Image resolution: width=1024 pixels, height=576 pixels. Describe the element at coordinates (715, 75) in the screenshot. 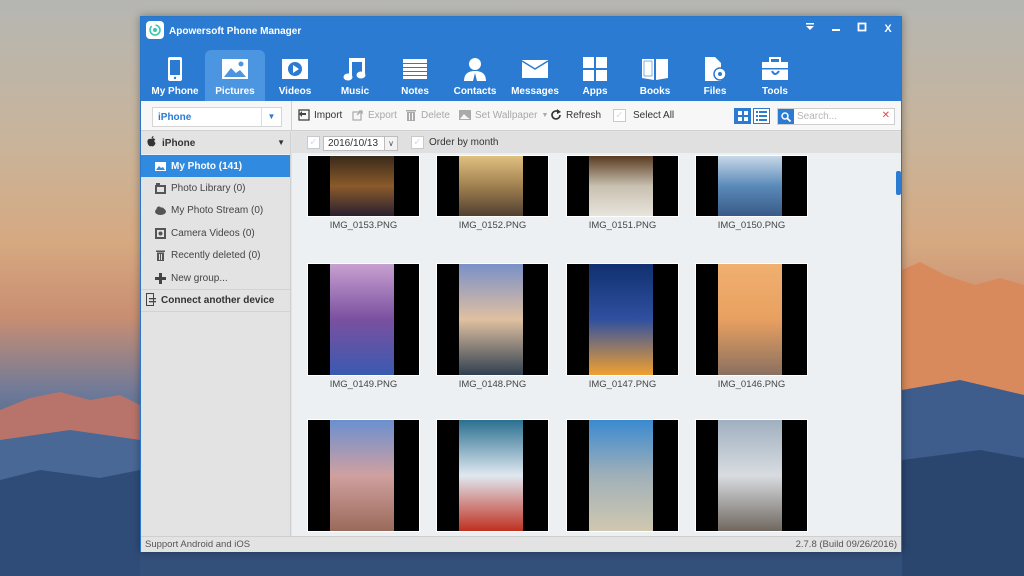

I see `nav-files: Files` at that location.